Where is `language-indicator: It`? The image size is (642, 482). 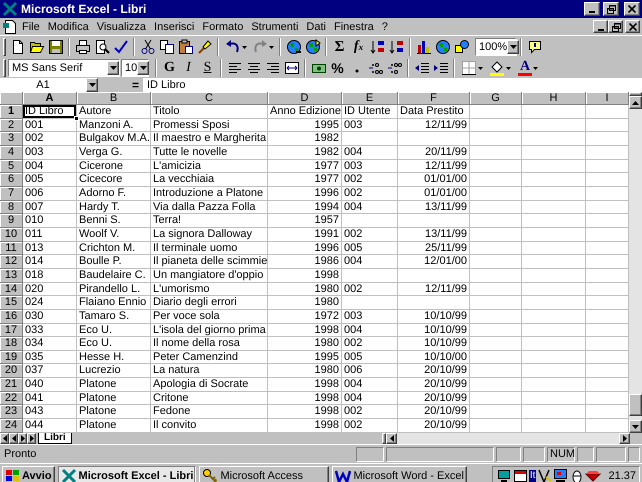
language-indicator: It is located at coordinates (532, 476).